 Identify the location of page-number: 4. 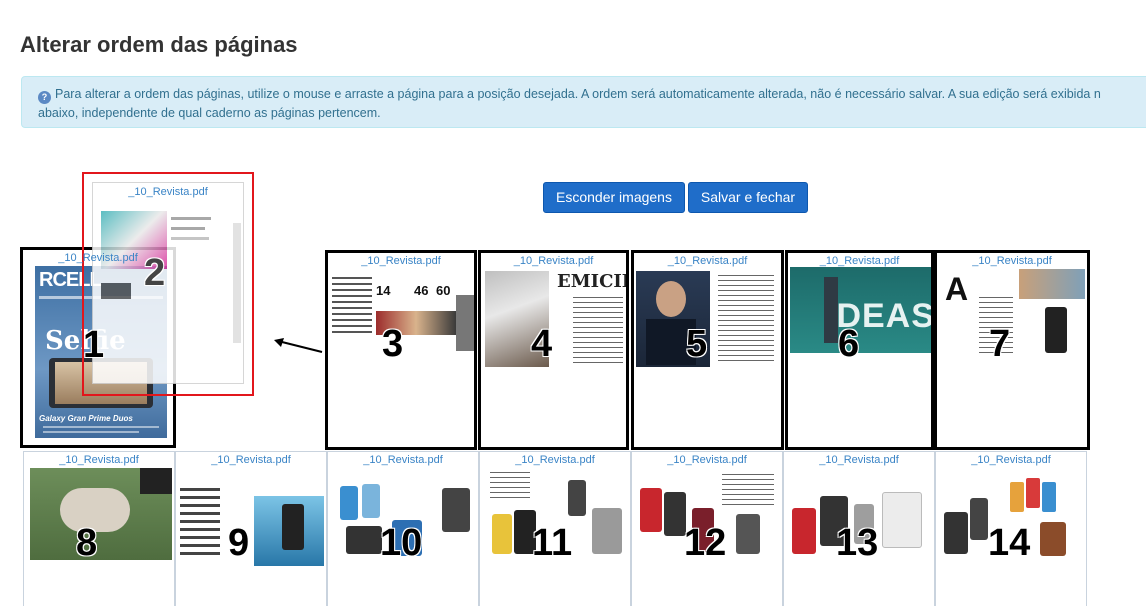
(542, 344).